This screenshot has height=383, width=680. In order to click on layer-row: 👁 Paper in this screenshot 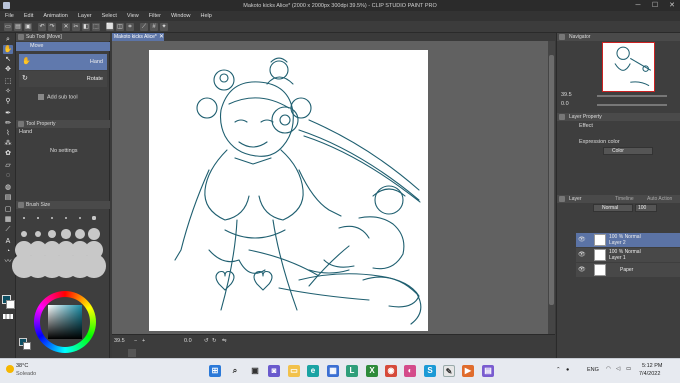, I will do `click(628, 270)`.